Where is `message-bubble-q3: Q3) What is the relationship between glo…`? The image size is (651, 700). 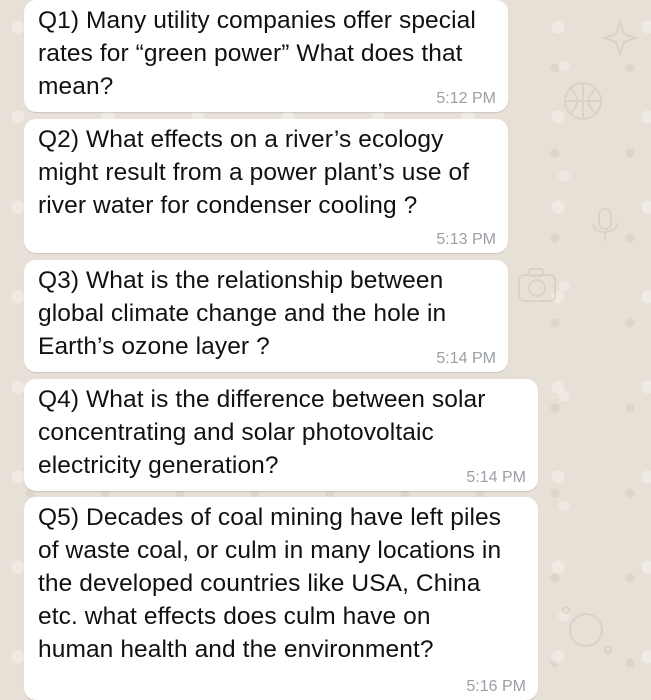
message-bubble-q3: Q3) What is the relationship between glo… is located at coordinates (266, 316).